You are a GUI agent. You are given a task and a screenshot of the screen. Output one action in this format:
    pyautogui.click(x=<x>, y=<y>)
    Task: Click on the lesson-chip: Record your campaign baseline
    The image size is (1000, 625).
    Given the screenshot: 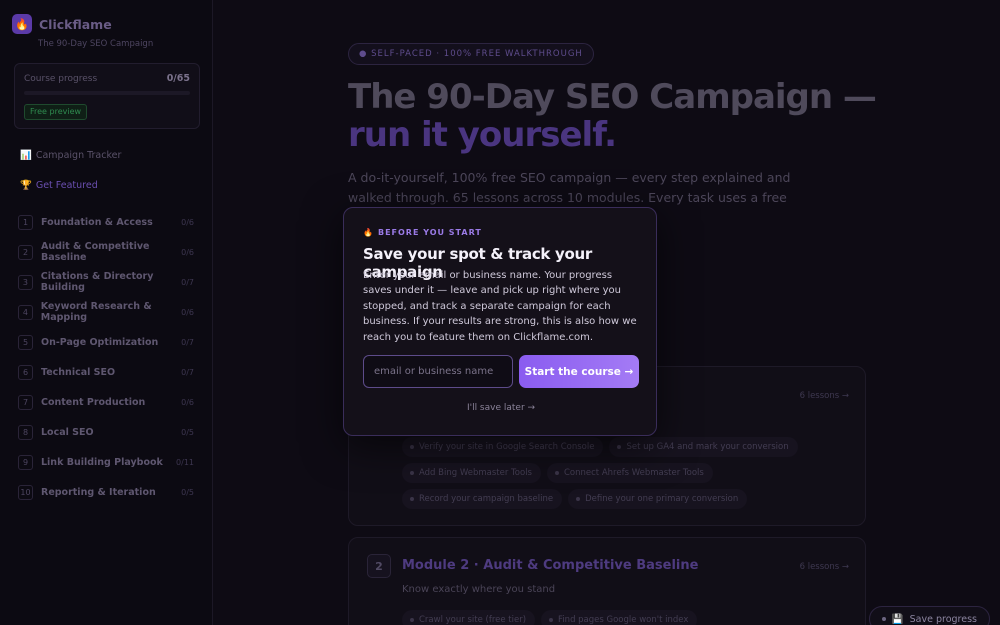 What is the action you would take?
    pyautogui.click(x=482, y=499)
    